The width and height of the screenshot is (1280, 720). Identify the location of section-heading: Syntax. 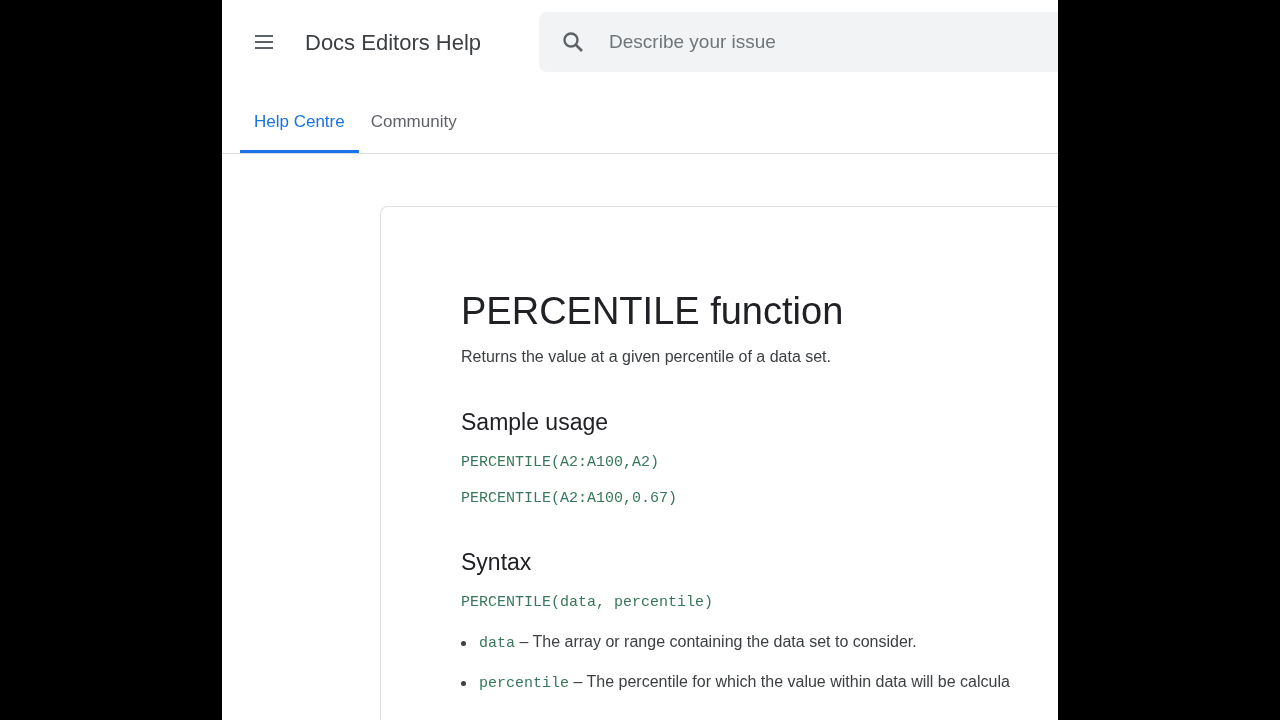
(497, 562).